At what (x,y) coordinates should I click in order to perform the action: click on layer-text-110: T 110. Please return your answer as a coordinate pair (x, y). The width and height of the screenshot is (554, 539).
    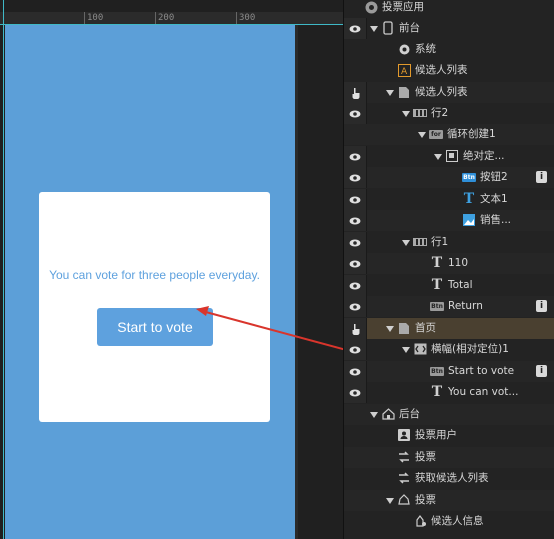
    Looking at the image, I should click on (449, 263).